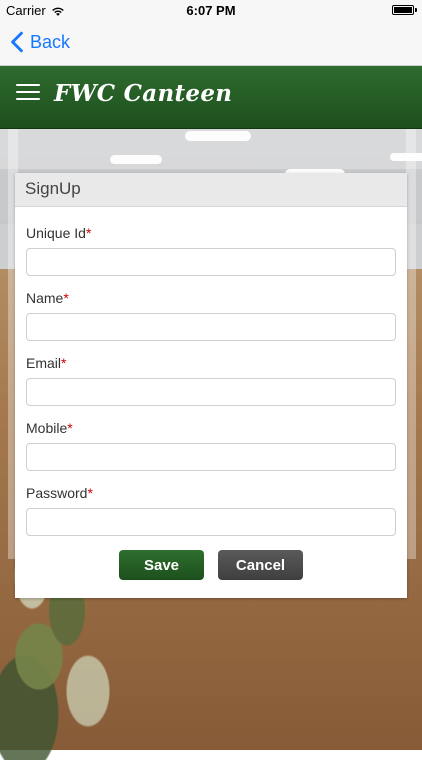 The width and height of the screenshot is (422, 760). Describe the element at coordinates (211, 457) in the screenshot. I see `mobile-input` at that location.